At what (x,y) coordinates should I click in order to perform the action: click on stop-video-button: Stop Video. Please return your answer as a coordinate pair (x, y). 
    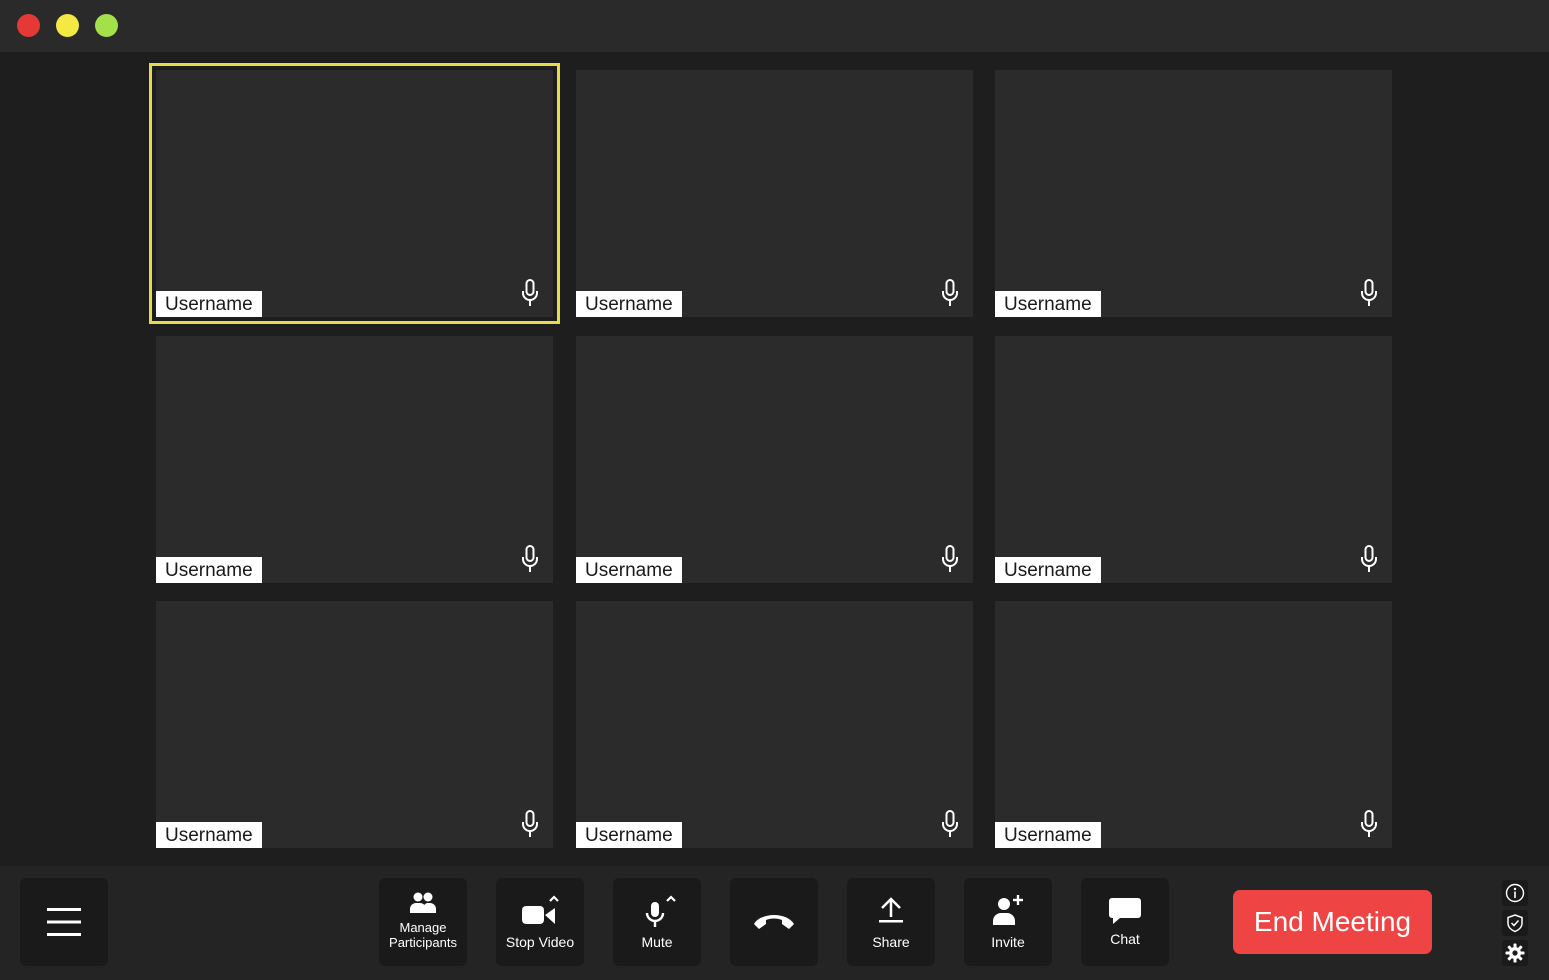
    Looking at the image, I should click on (540, 922).